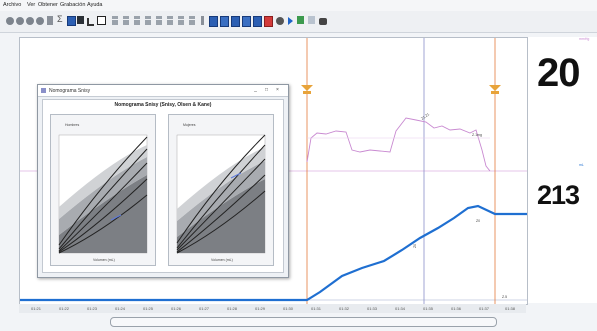  Describe the element at coordinates (50, 20) in the screenshot. I see `marker-icon` at that location.